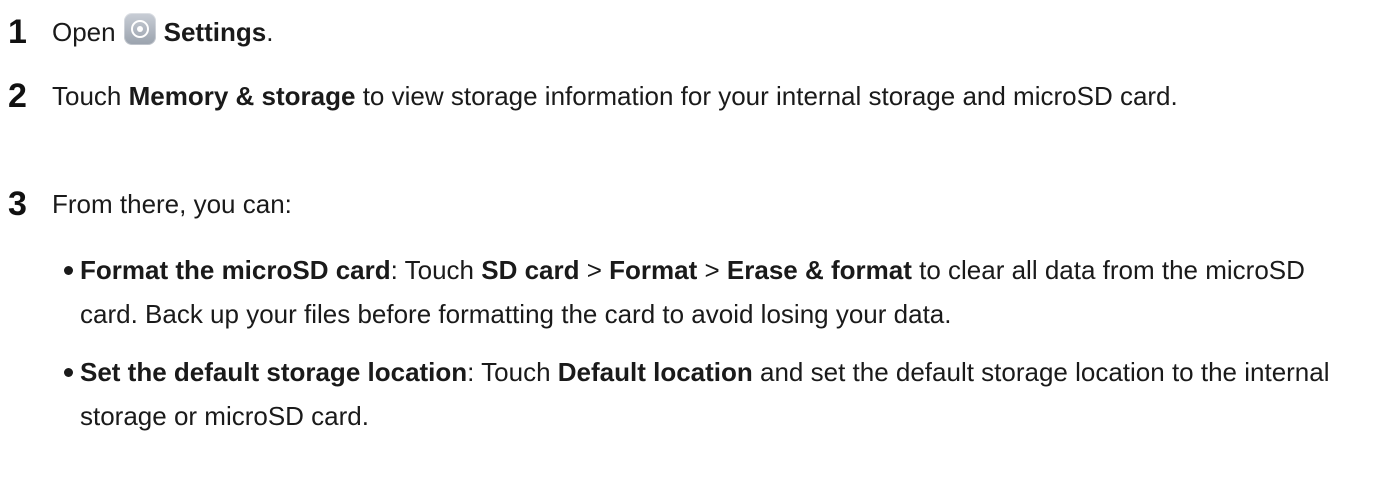  Describe the element at coordinates (215, 32) in the screenshot. I see `settings-label: Settings` at that location.